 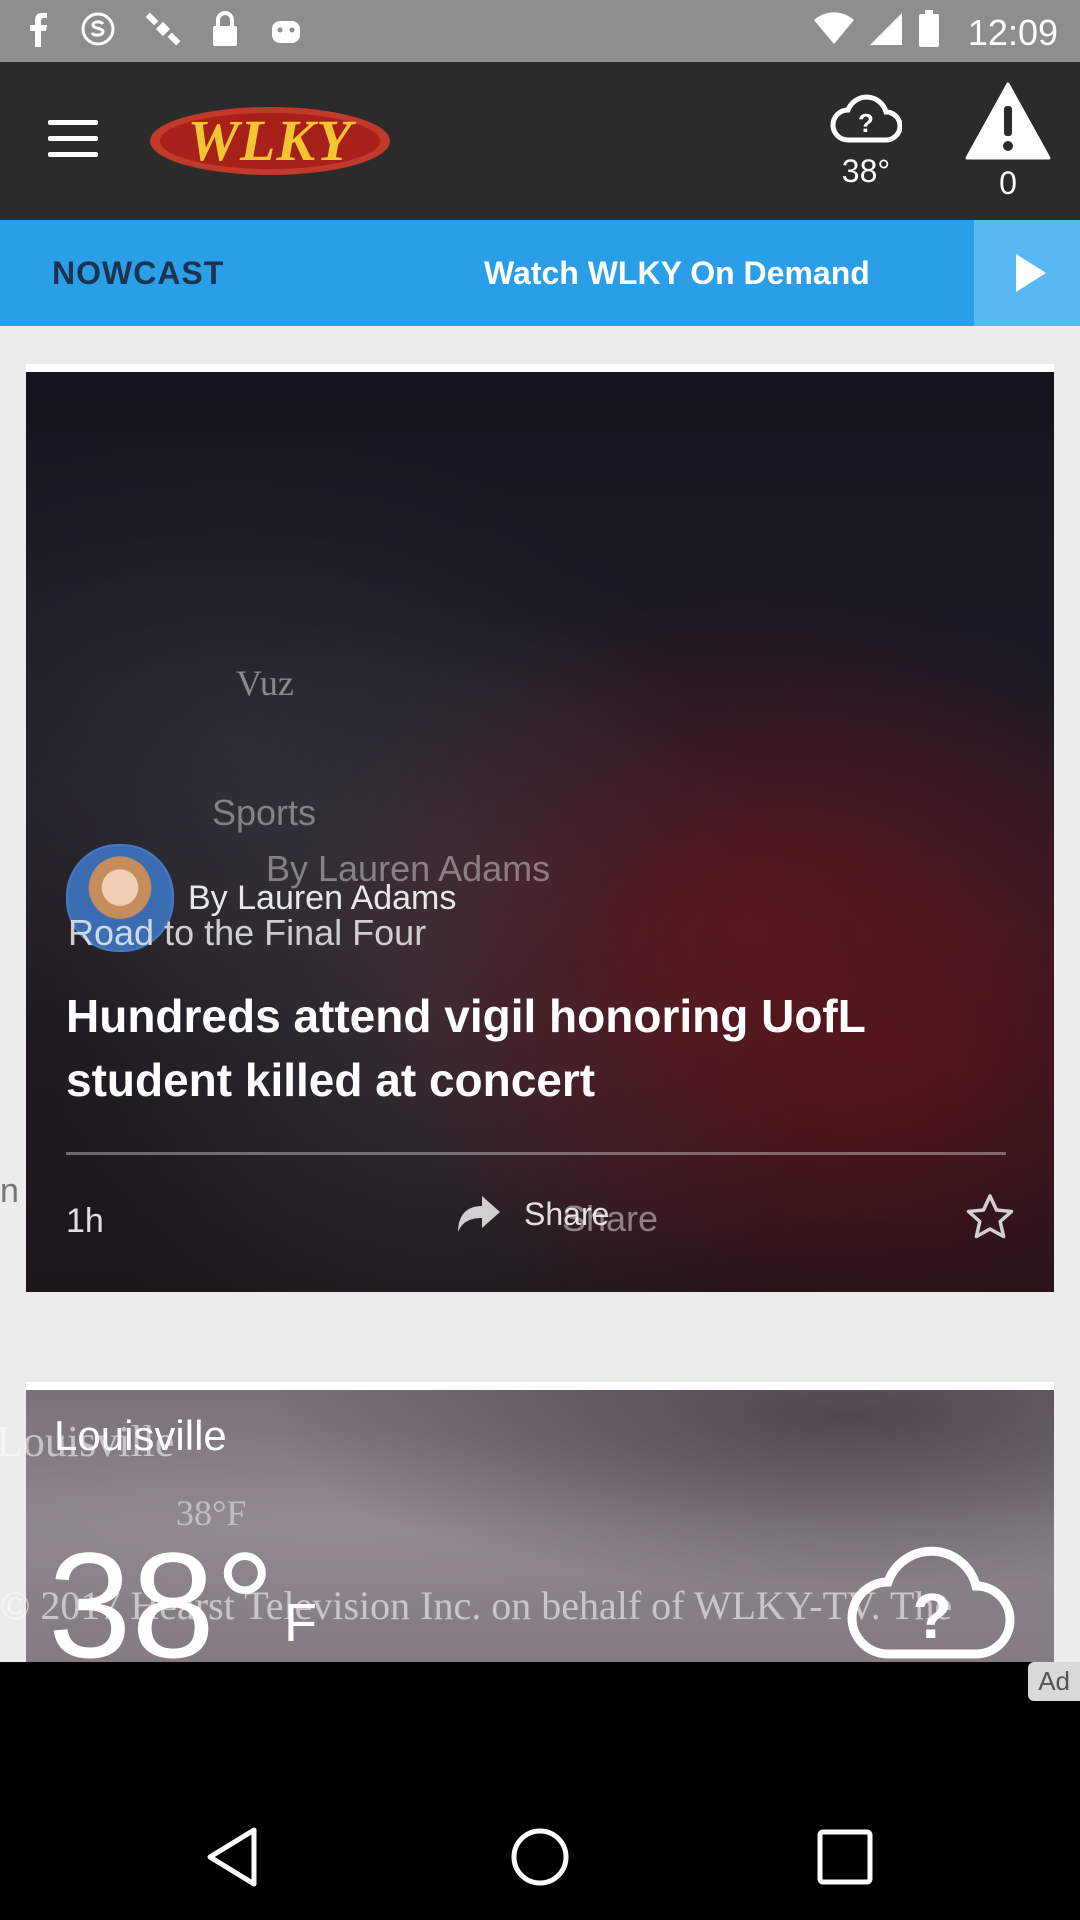 What do you see at coordinates (834, 28) in the screenshot?
I see `wifi-icon` at bounding box center [834, 28].